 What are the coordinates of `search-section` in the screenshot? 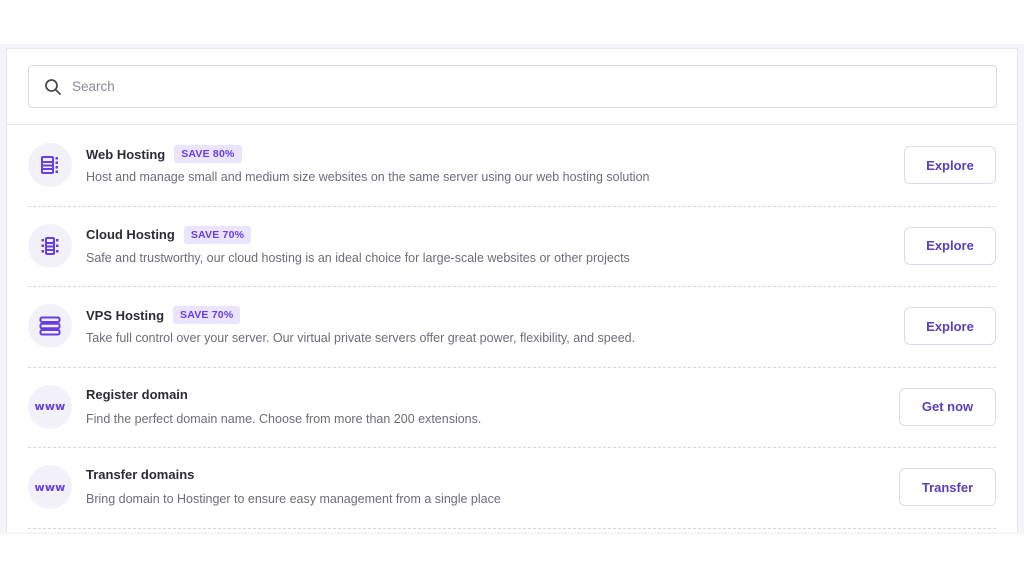 It's located at (512, 87).